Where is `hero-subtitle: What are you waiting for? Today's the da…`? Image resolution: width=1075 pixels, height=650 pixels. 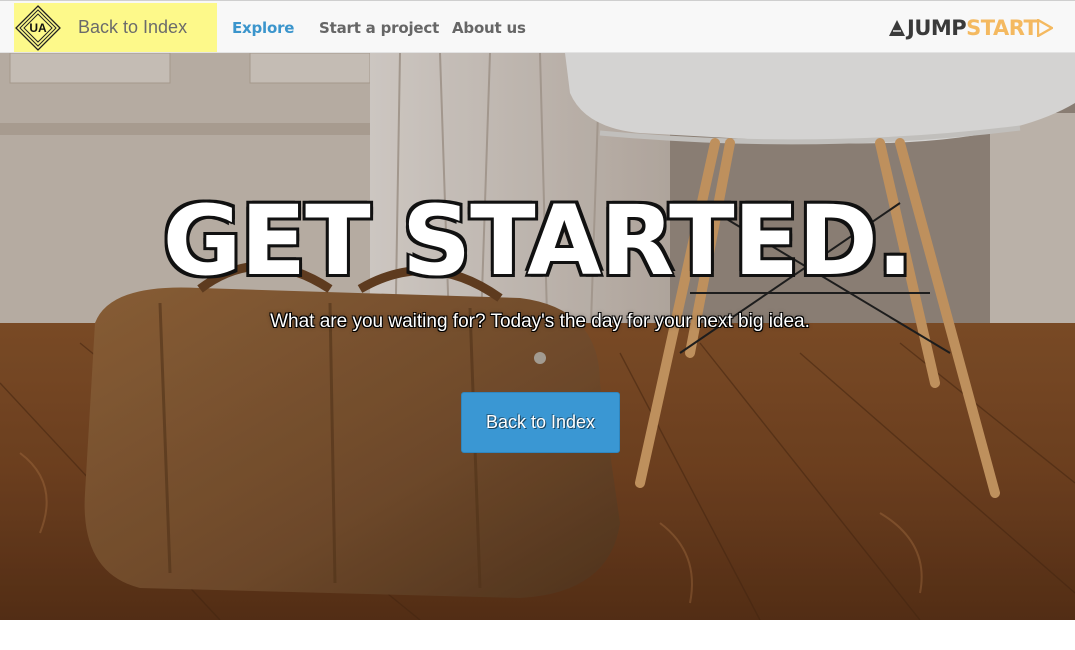
hero-subtitle: What are you waiting for? Today's the da… is located at coordinates (540, 321).